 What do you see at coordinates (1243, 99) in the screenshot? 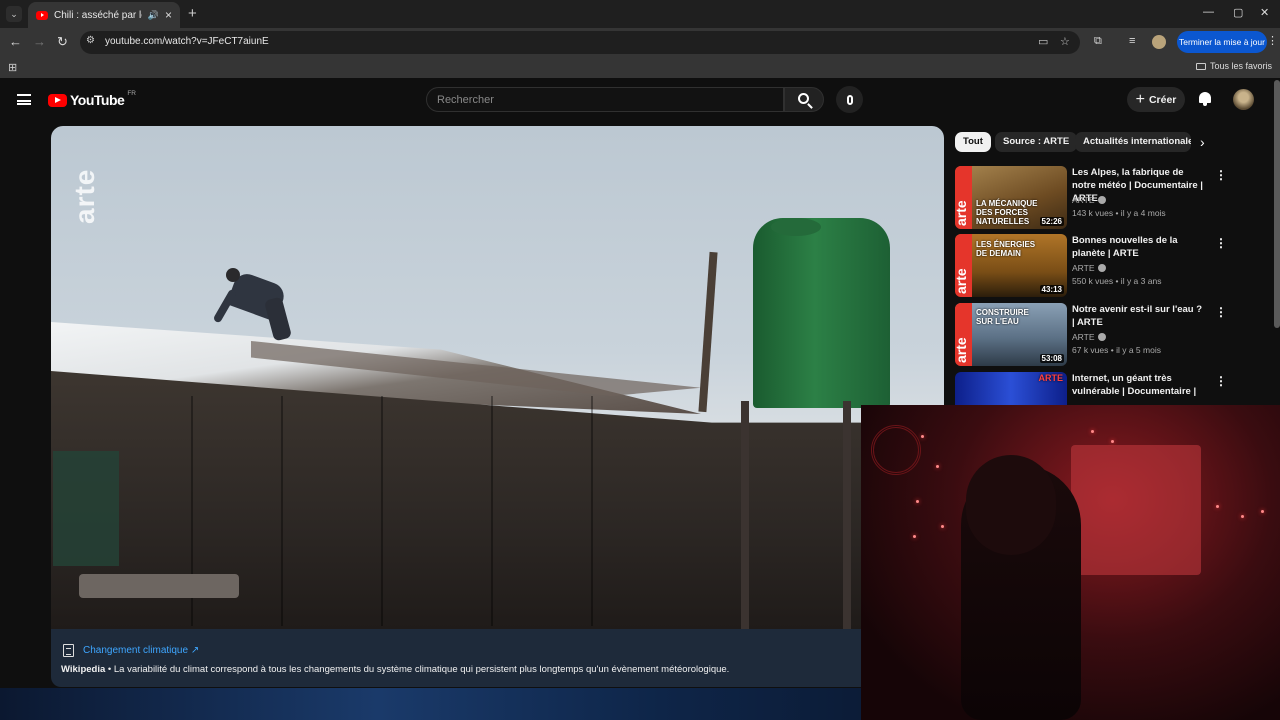
I see `user-avatar` at bounding box center [1243, 99].